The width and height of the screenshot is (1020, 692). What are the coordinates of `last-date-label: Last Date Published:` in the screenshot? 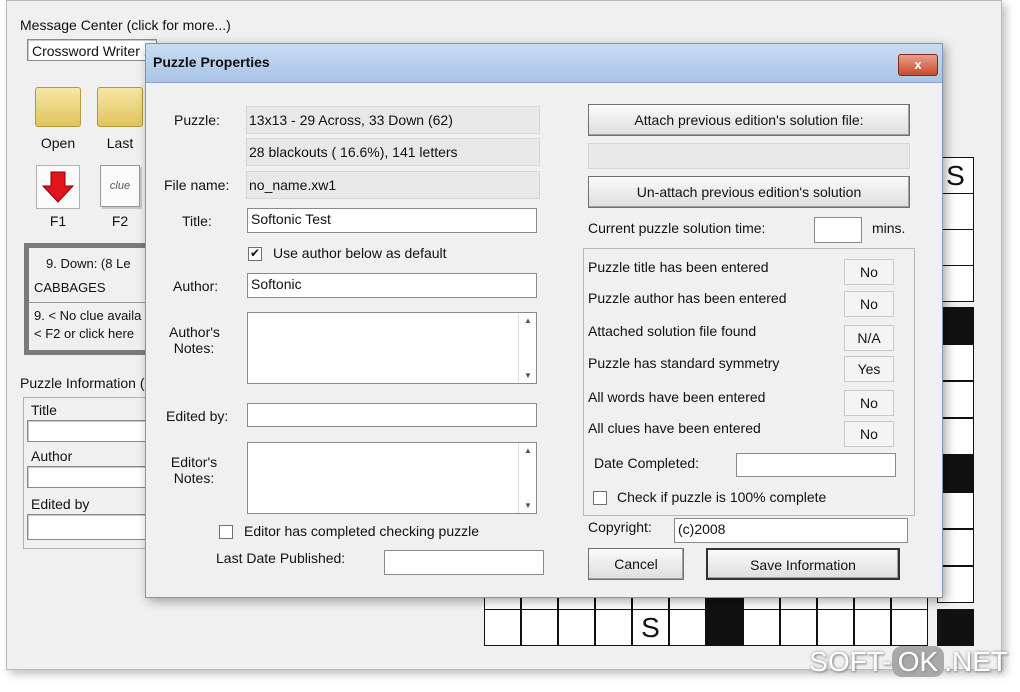 It's located at (281, 558).